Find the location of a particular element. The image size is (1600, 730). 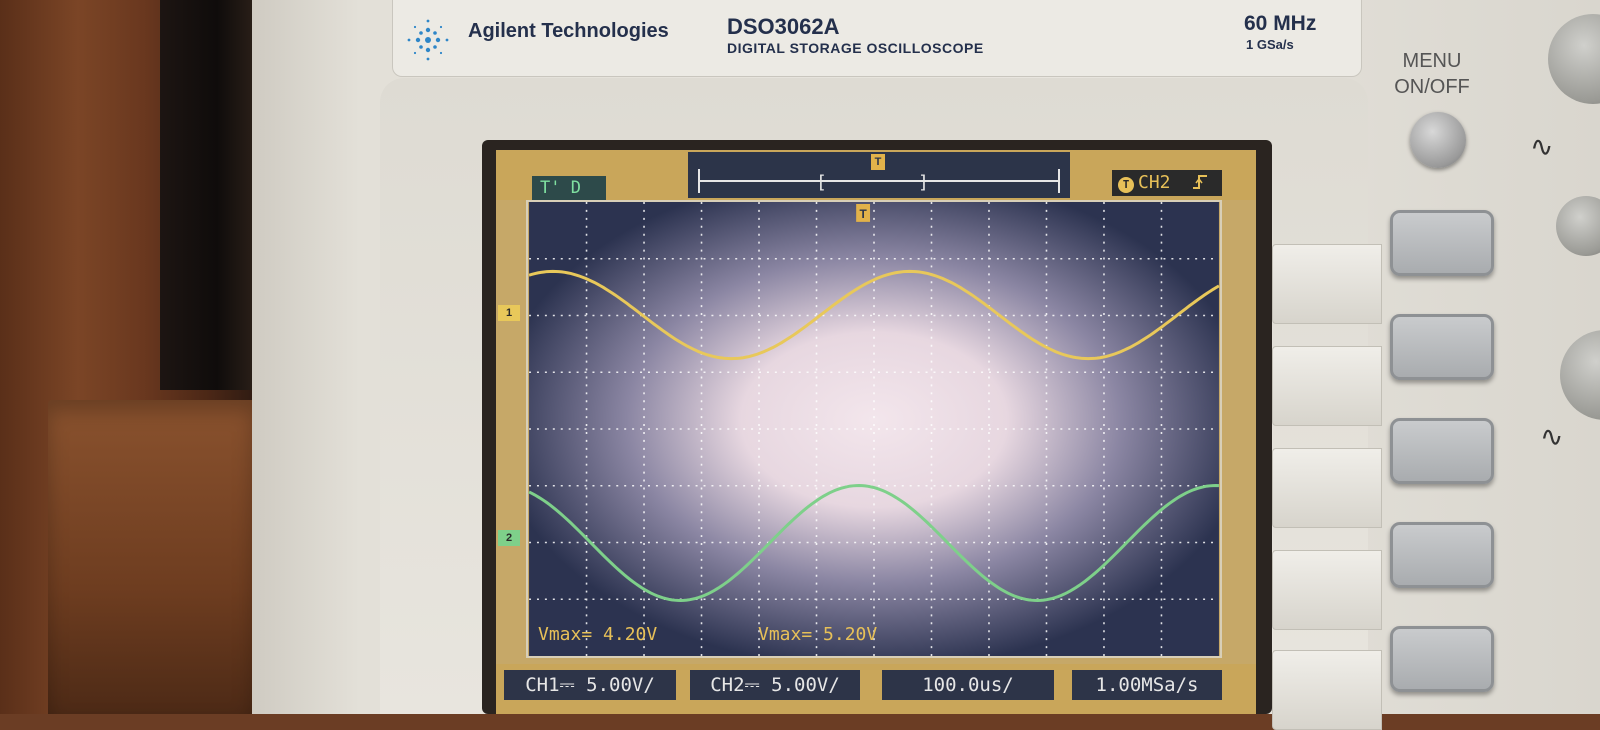

wooden-block is located at coordinates (150, 557).